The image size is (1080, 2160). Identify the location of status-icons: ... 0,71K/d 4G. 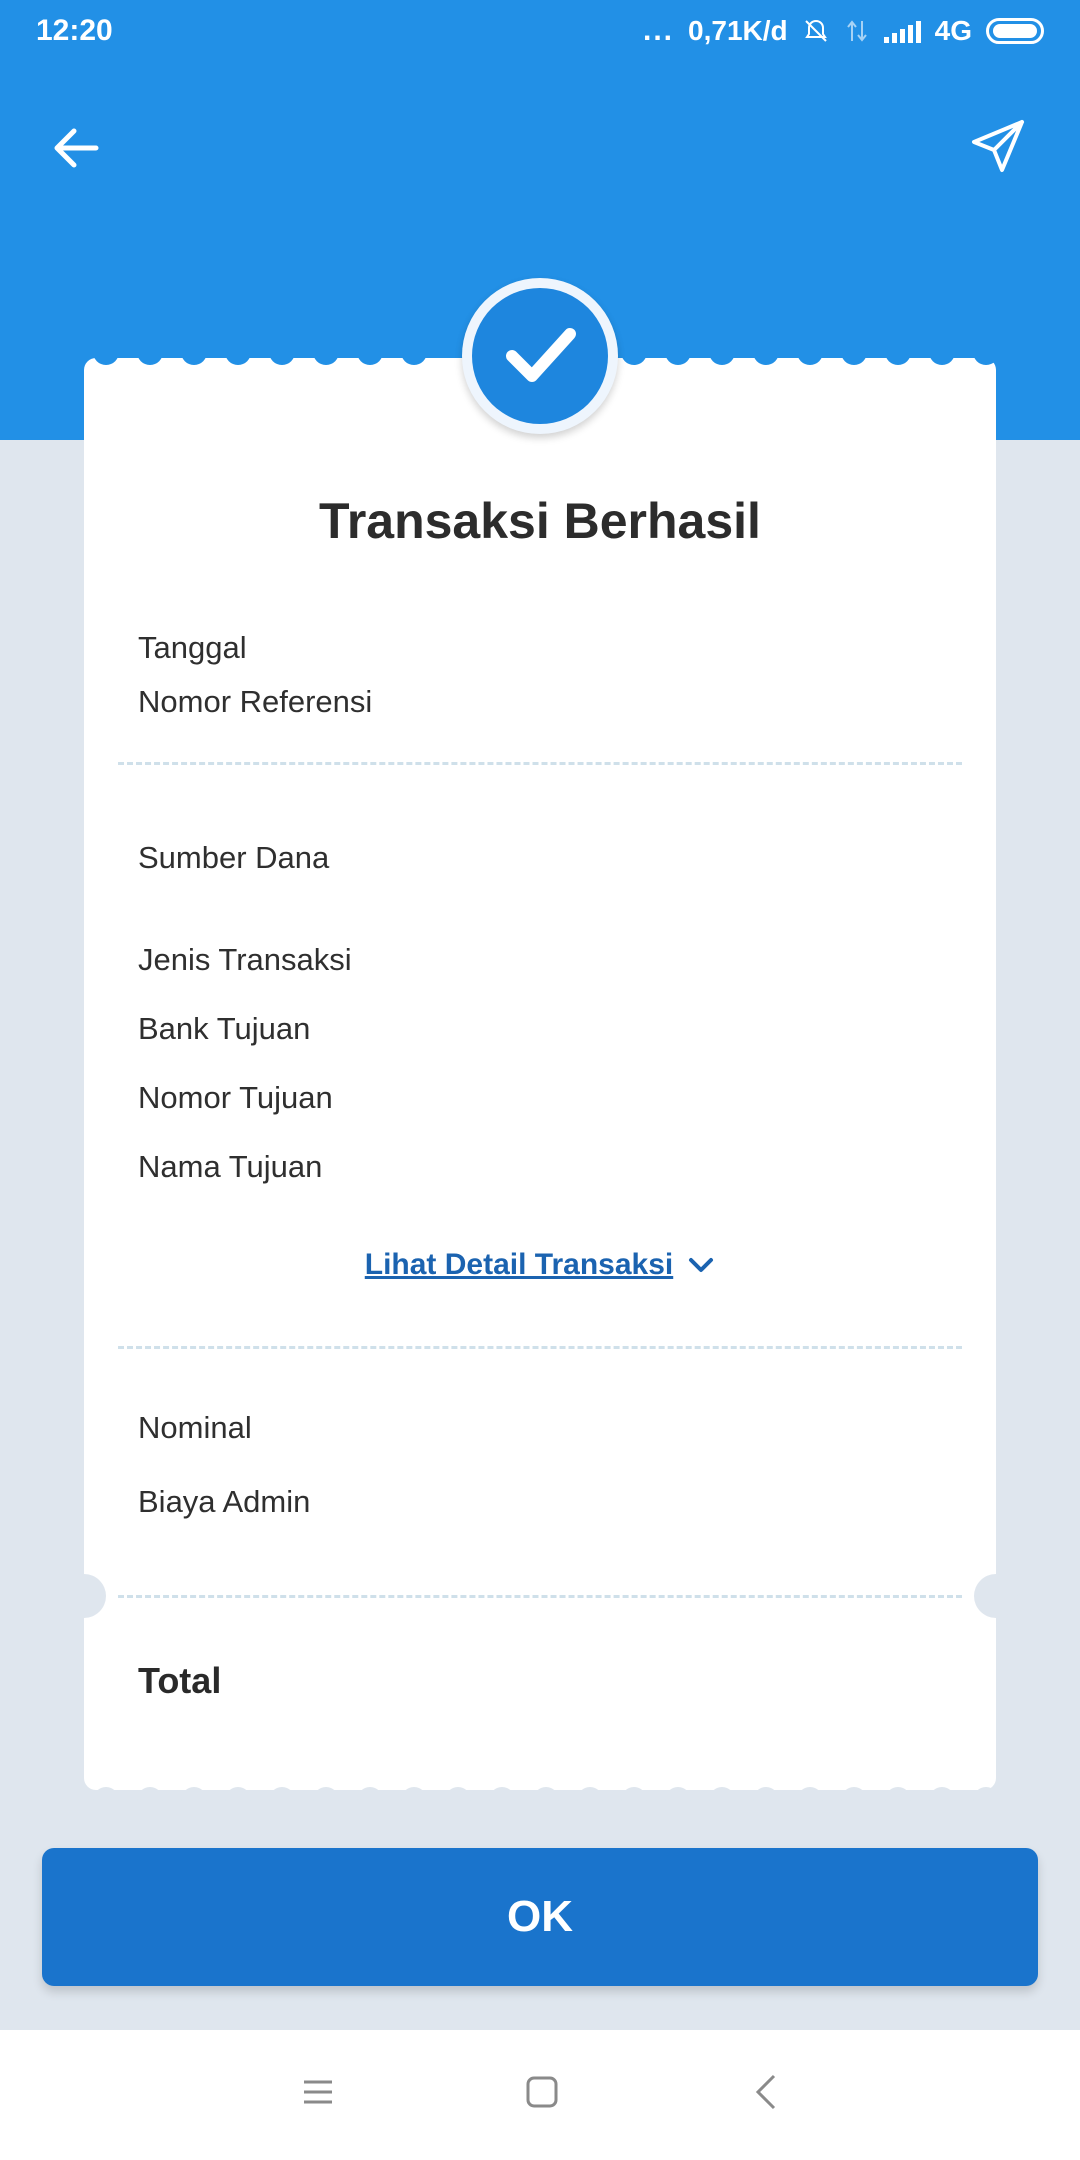
(843, 31).